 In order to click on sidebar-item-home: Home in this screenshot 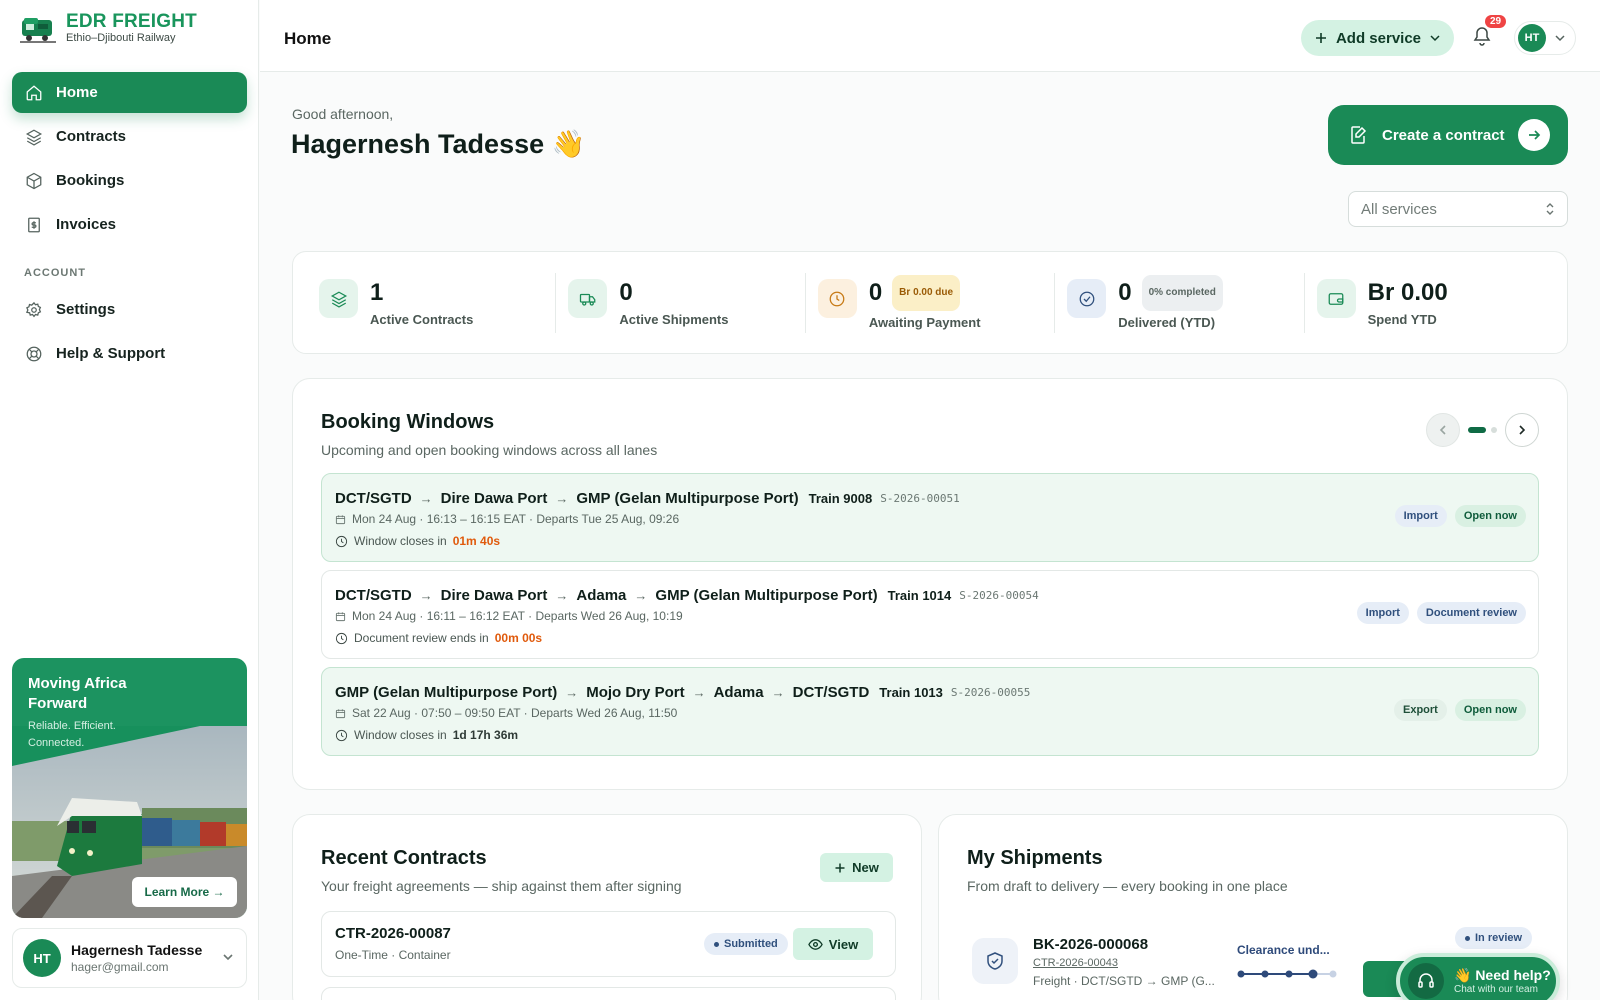, I will do `click(129, 92)`.